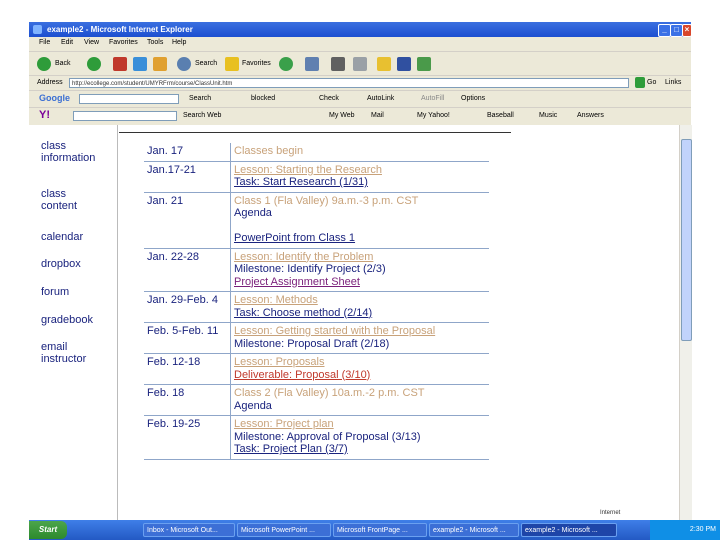 The image size is (720, 540). I want to click on schedule-row: Jan. 17 Classes begin, so click(316, 152).